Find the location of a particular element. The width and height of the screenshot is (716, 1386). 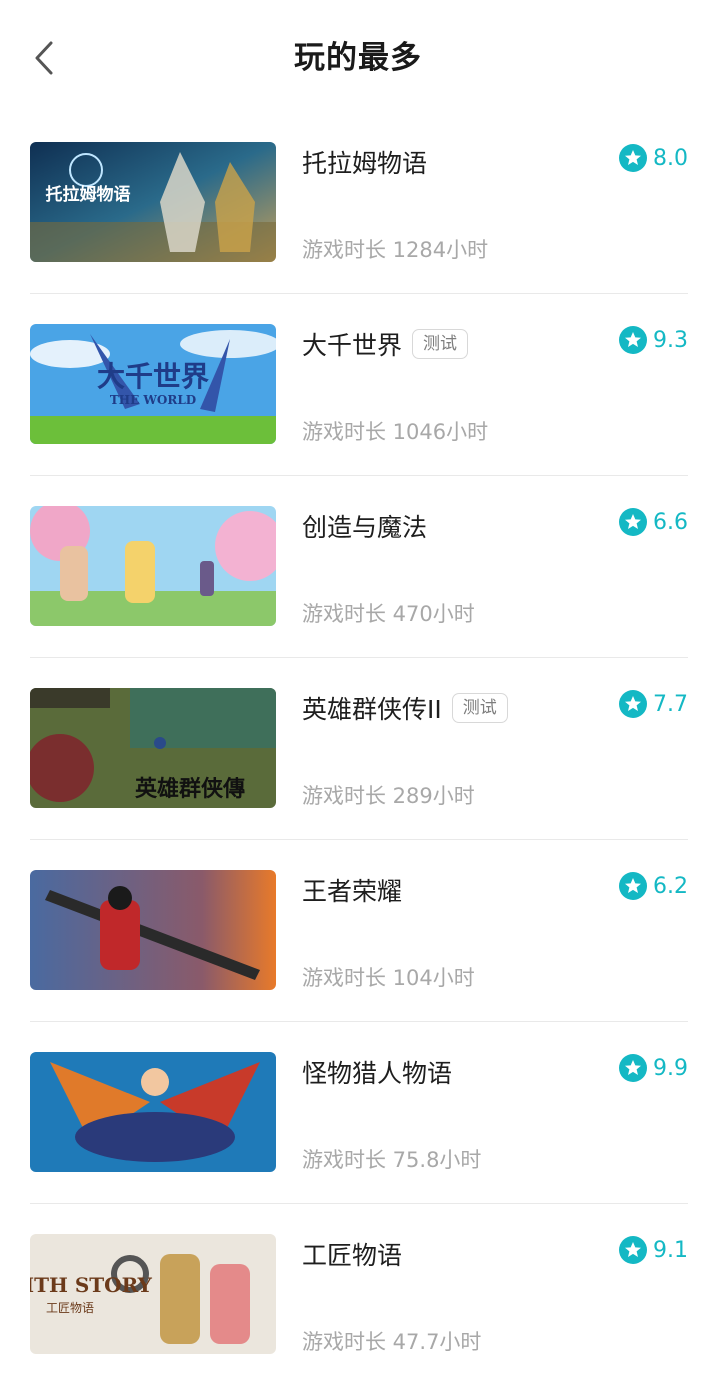

game-row: 怪物猎人物语 9.9 游戏时长 75.8小时 is located at coordinates (359, 1113).